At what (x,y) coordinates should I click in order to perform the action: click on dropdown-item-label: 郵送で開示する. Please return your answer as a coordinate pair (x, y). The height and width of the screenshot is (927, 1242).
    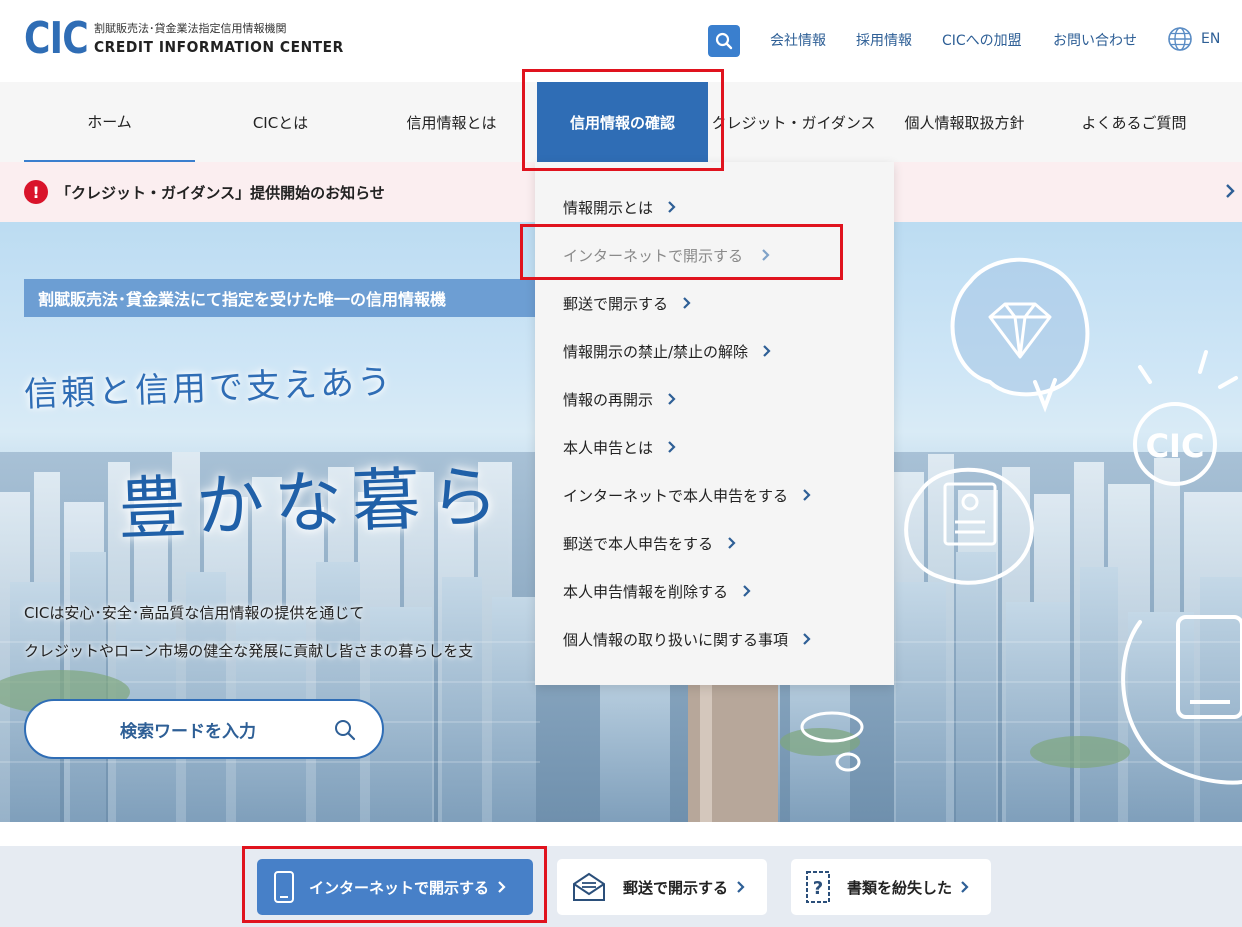
    Looking at the image, I should click on (616, 303).